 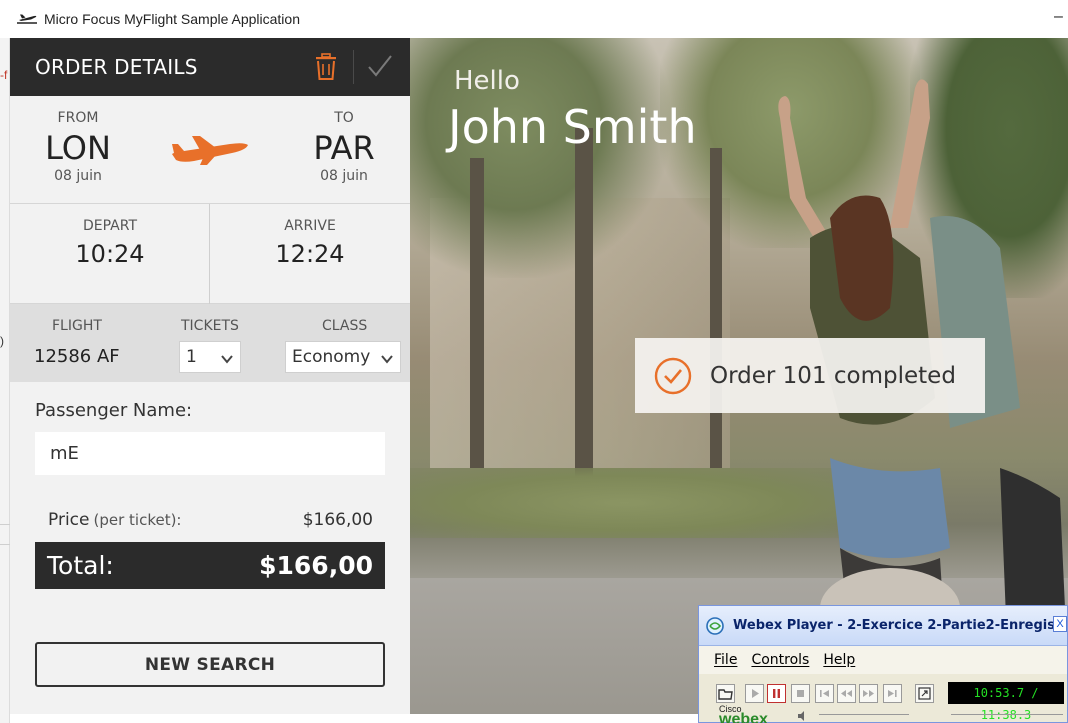 What do you see at coordinates (316, 565) in the screenshot?
I see `total-value: $166,00` at bounding box center [316, 565].